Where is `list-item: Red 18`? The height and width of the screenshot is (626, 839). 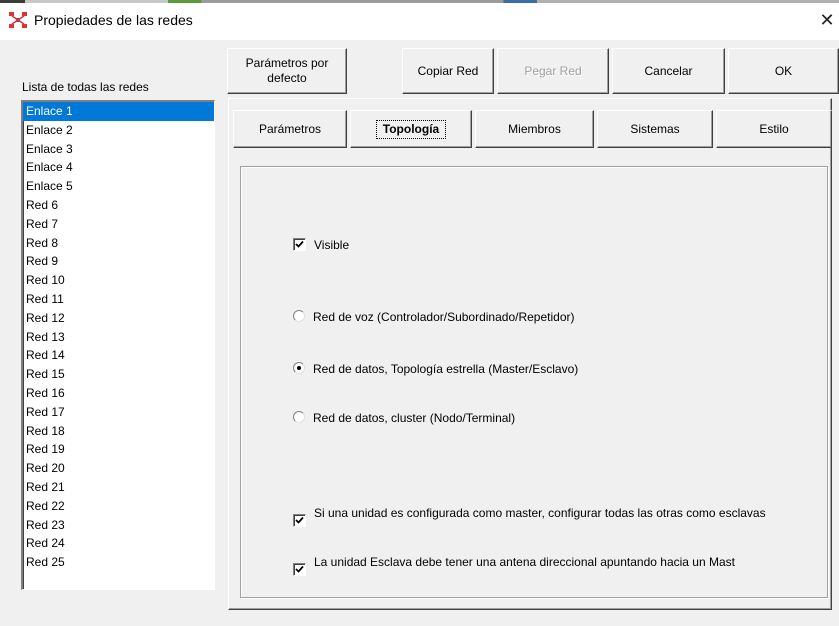
list-item: Red 18 is located at coordinates (118, 431).